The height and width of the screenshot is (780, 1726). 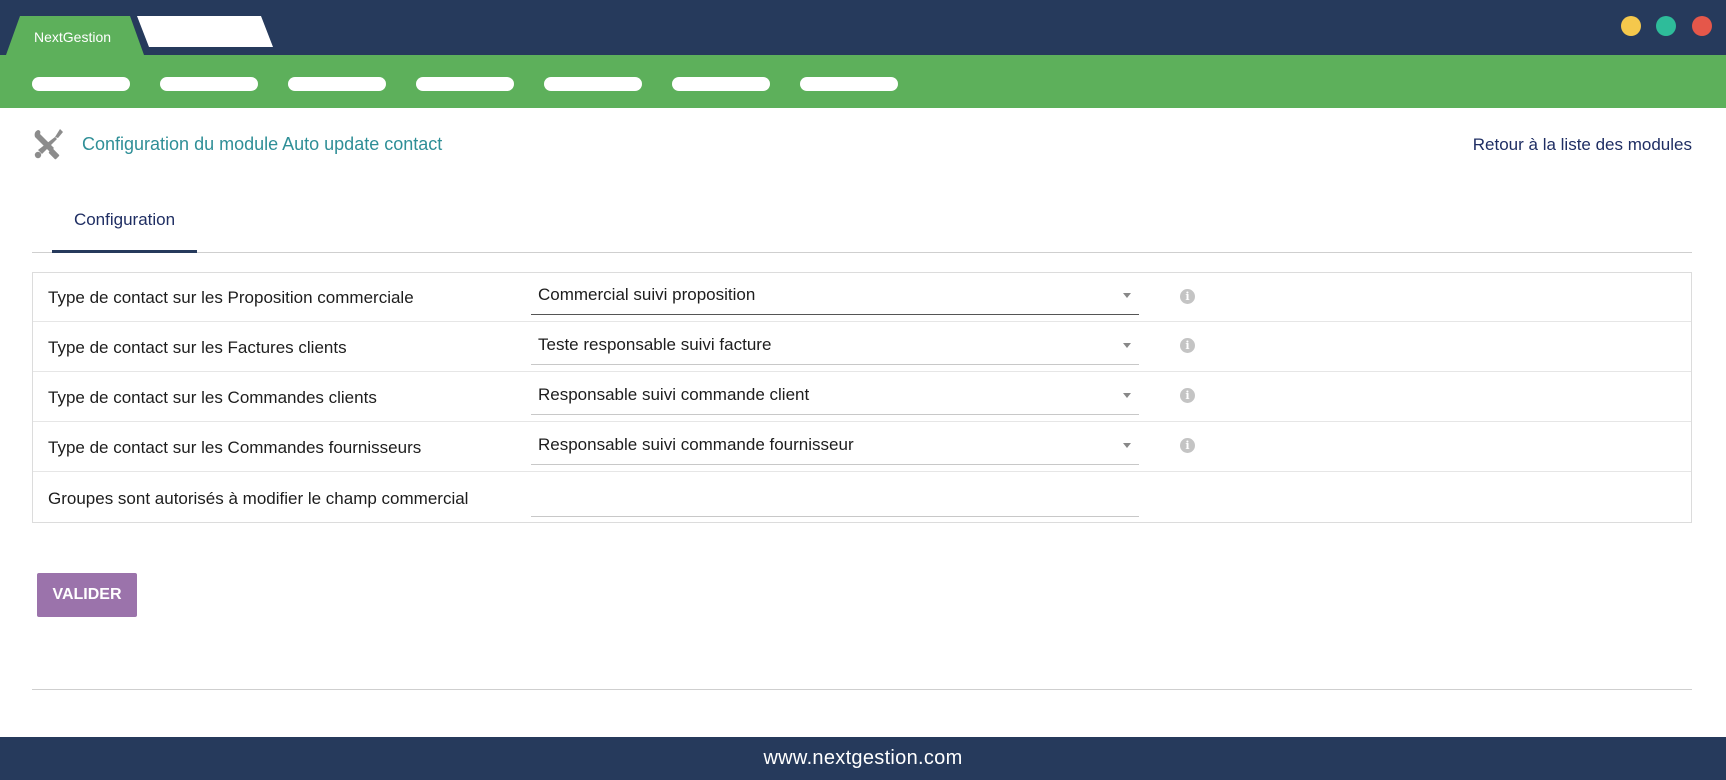 What do you see at coordinates (655, 344) in the screenshot?
I see `select-value: Teste responsable suivi facture` at bounding box center [655, 344].